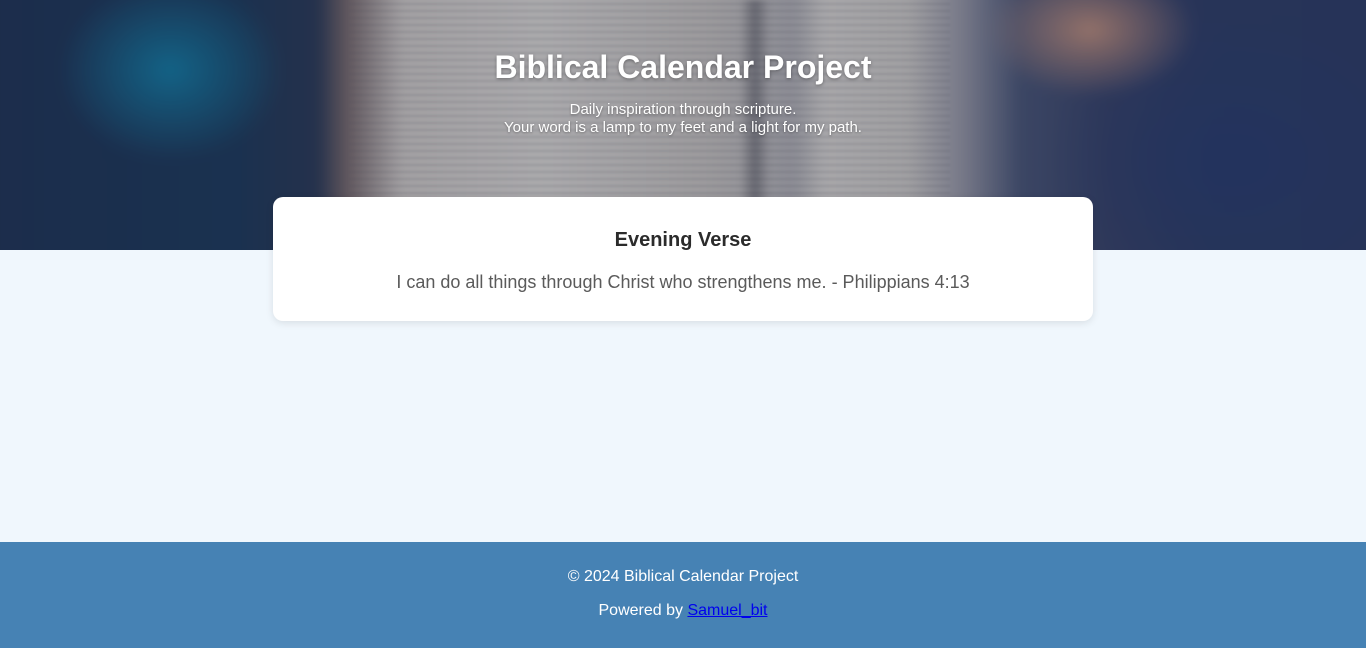 The image size is (1366, 648). Describe the element at coordinates (727, 610) in the screenshot. I see `author-link: Samuel_bit` at that location.